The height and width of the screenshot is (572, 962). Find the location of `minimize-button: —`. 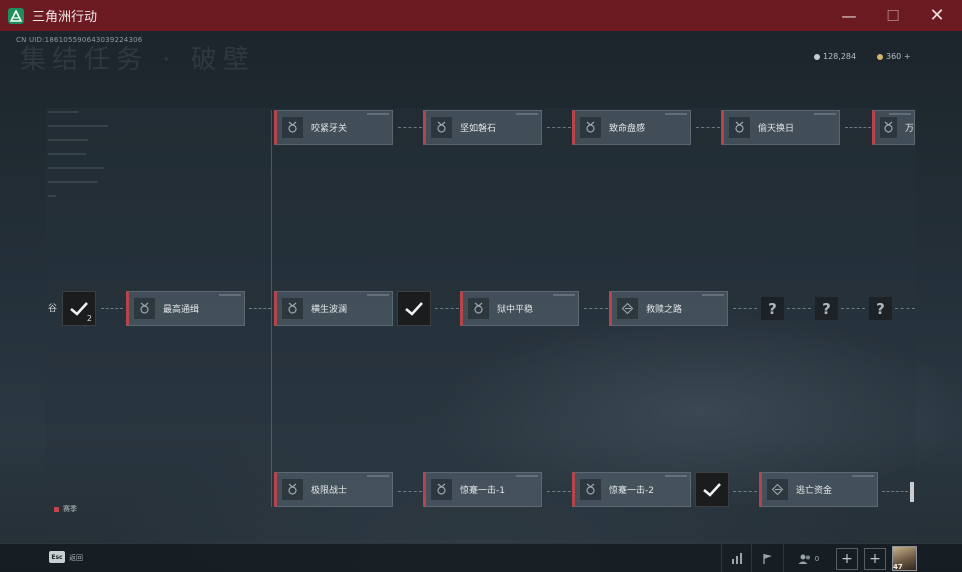

minimize-button: — is located at coordinates (849, 15).